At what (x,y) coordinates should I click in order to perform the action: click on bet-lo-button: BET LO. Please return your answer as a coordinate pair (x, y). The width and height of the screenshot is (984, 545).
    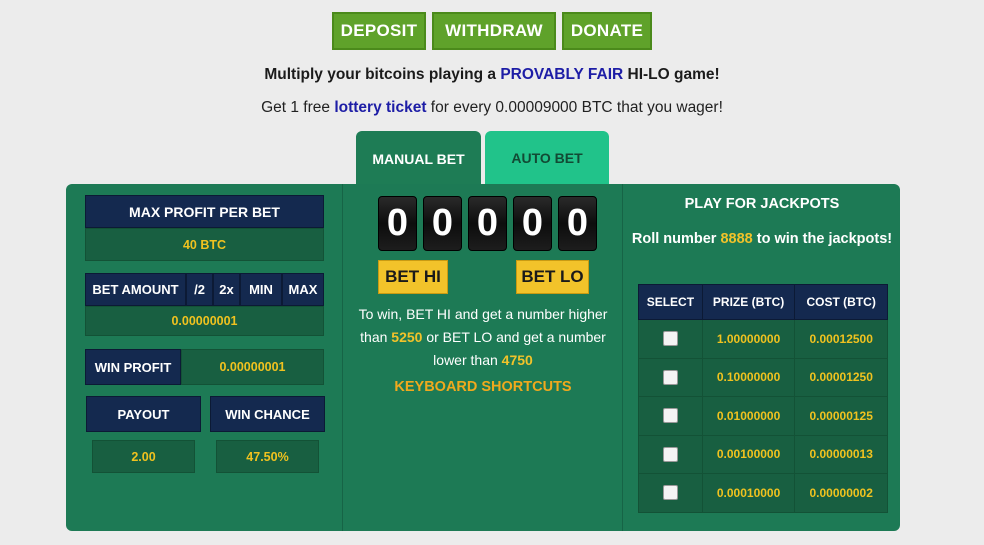
    Looking at the image, I should click on (552, 277).